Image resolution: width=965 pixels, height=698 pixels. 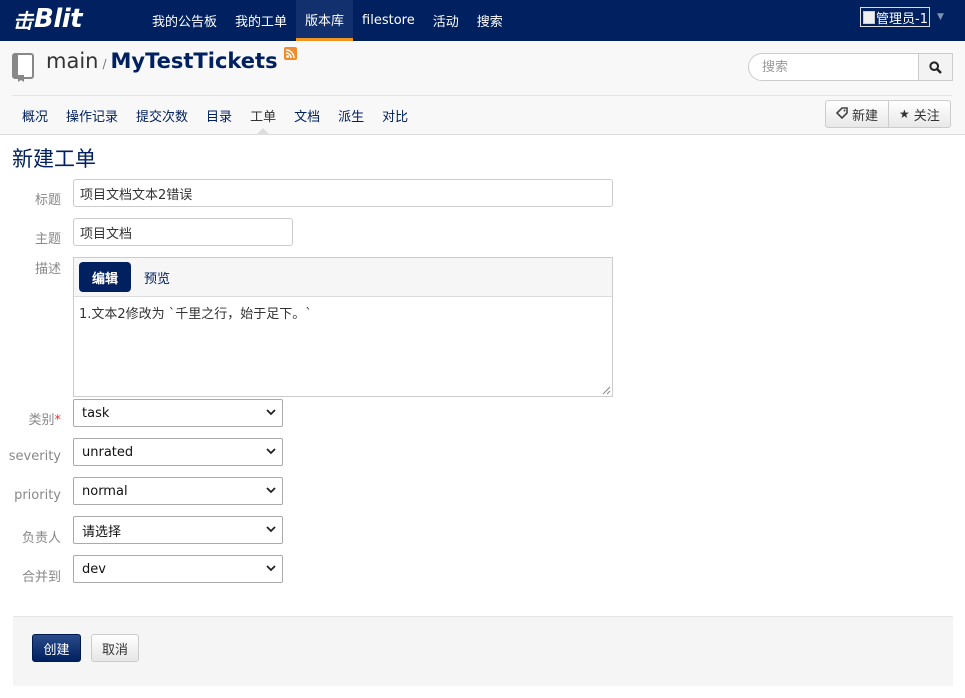 What do you see at coordinates (105, 277) in the screenshot?
I see `tab-edit: 编辑` at bounding box center [105, 277].